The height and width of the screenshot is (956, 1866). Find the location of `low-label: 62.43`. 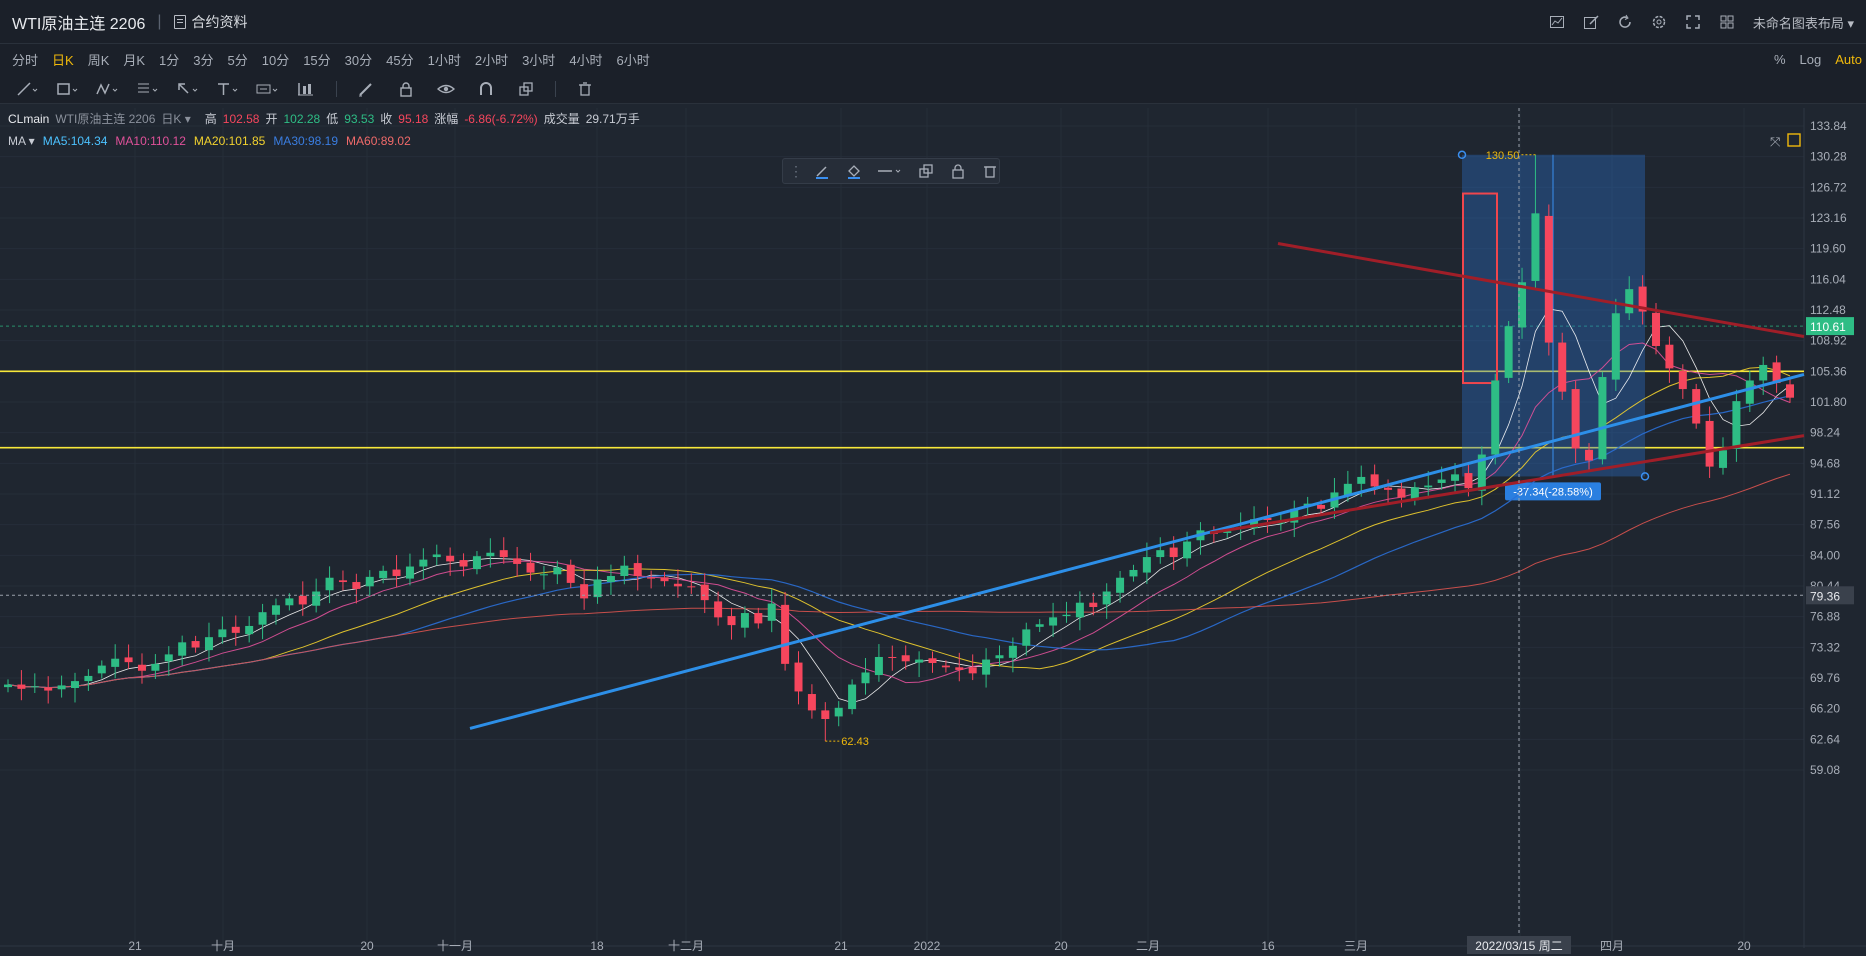

low-label: 62.43 is located at coordinates (855, 742).